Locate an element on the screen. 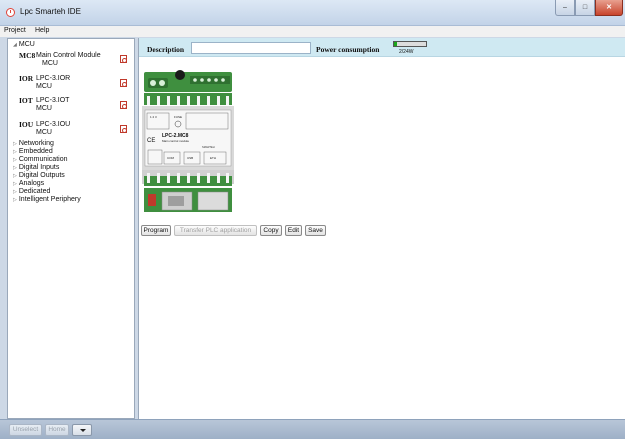  tree-root-label: MCU is located at coordinates (26, 44).